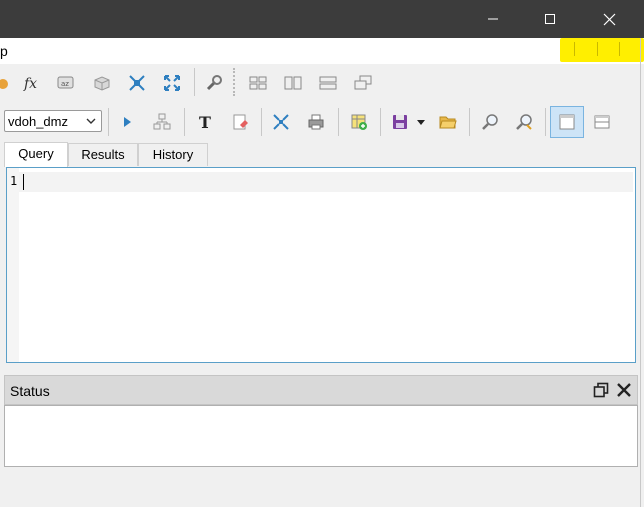 Image resolution: width=644 pixels, height=507 pixels. I want to click on toolbar-button-collapse, so click(137, 83).